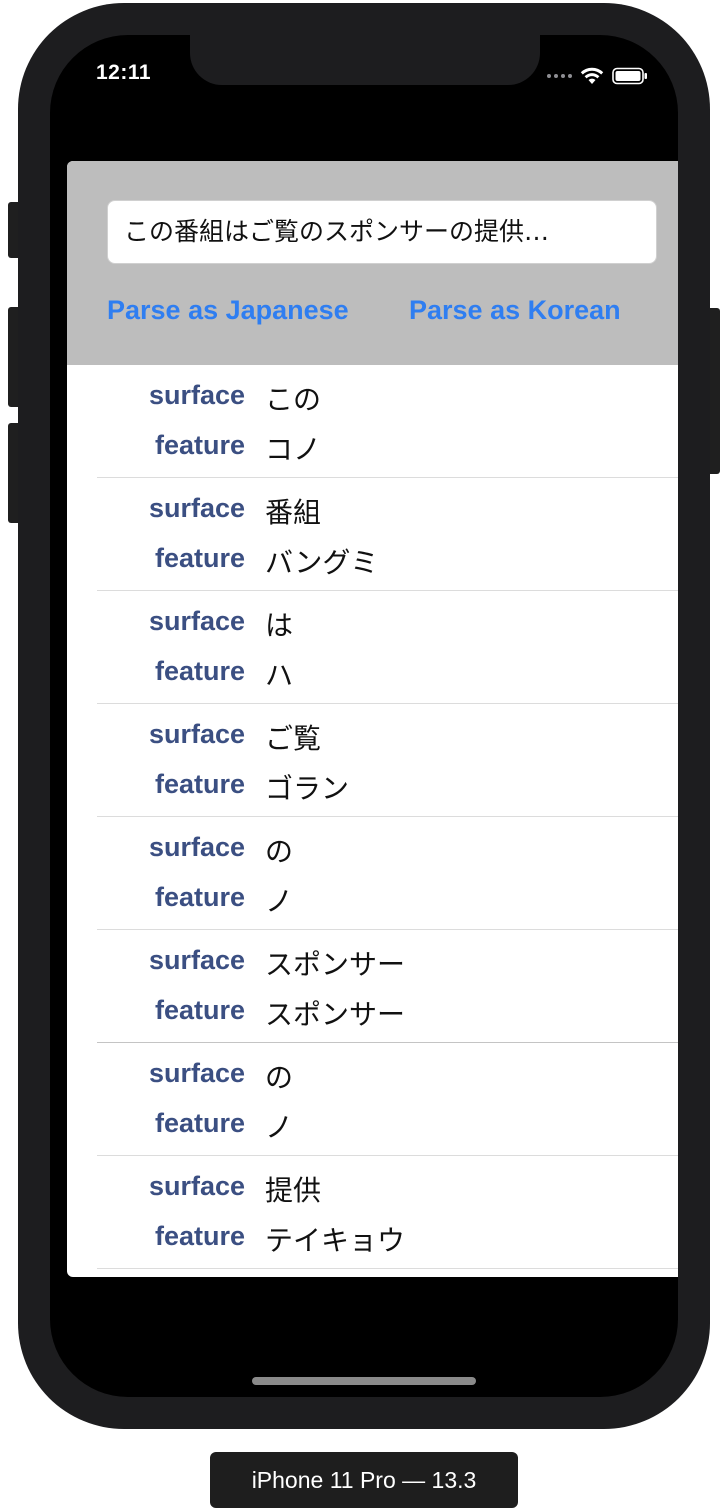 The image size is (728, 1510). Describe the element at coordinates (515, 310) in the screenshot. I see `parse-korean-button: Parse as Korean` at that location.